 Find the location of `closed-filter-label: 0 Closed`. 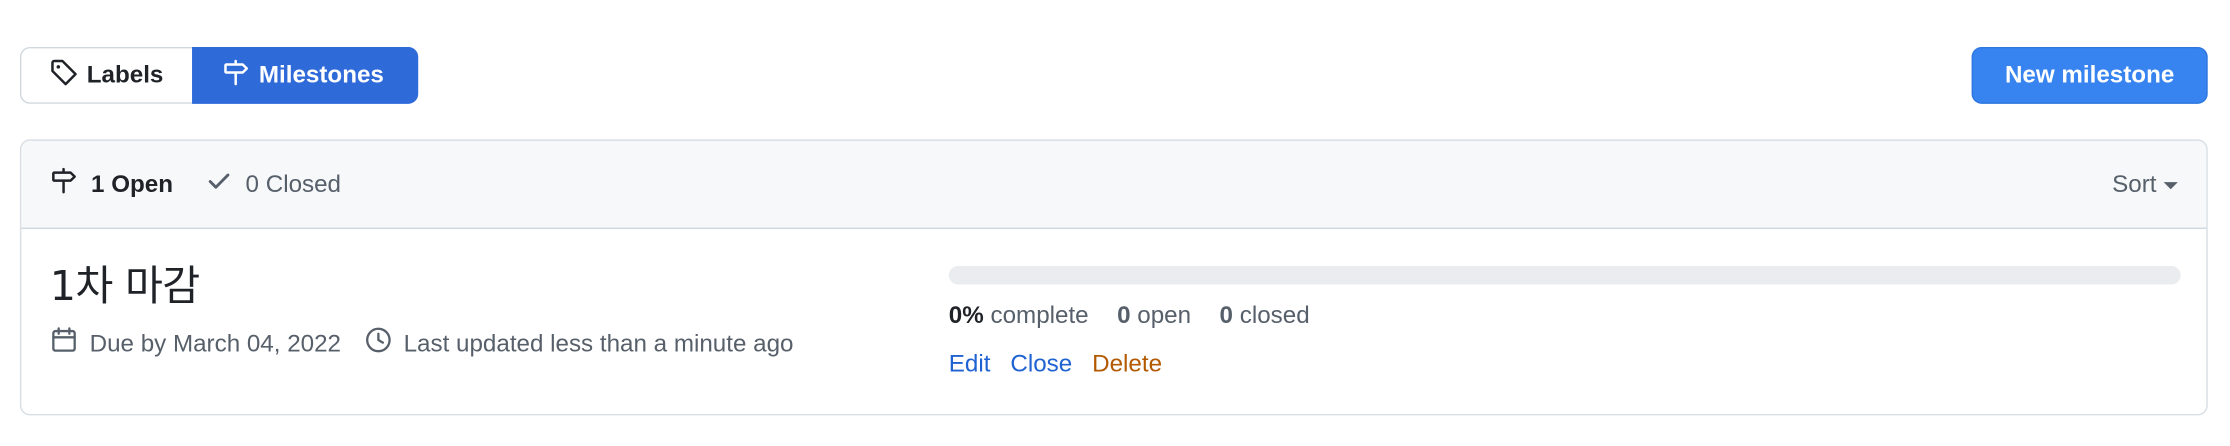

closed-filter-label: 0 Closed is located at coordinates (293, 183).